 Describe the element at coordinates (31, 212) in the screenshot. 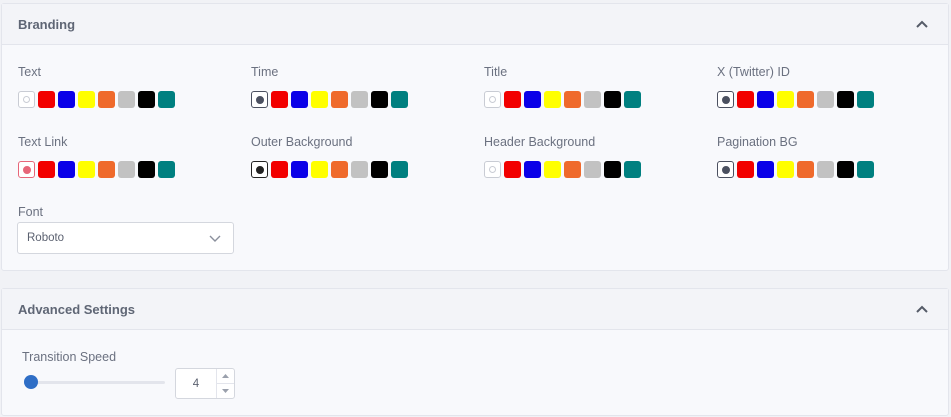

I see `font-label: Font` at that location.